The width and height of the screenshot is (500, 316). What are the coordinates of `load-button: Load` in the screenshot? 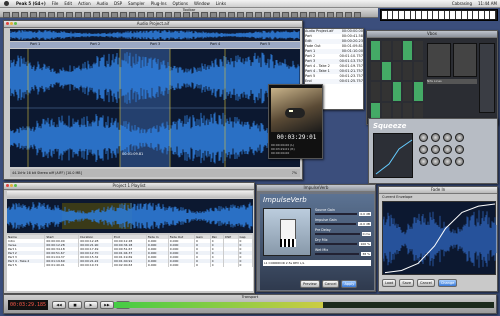 It's located at (389, 283).